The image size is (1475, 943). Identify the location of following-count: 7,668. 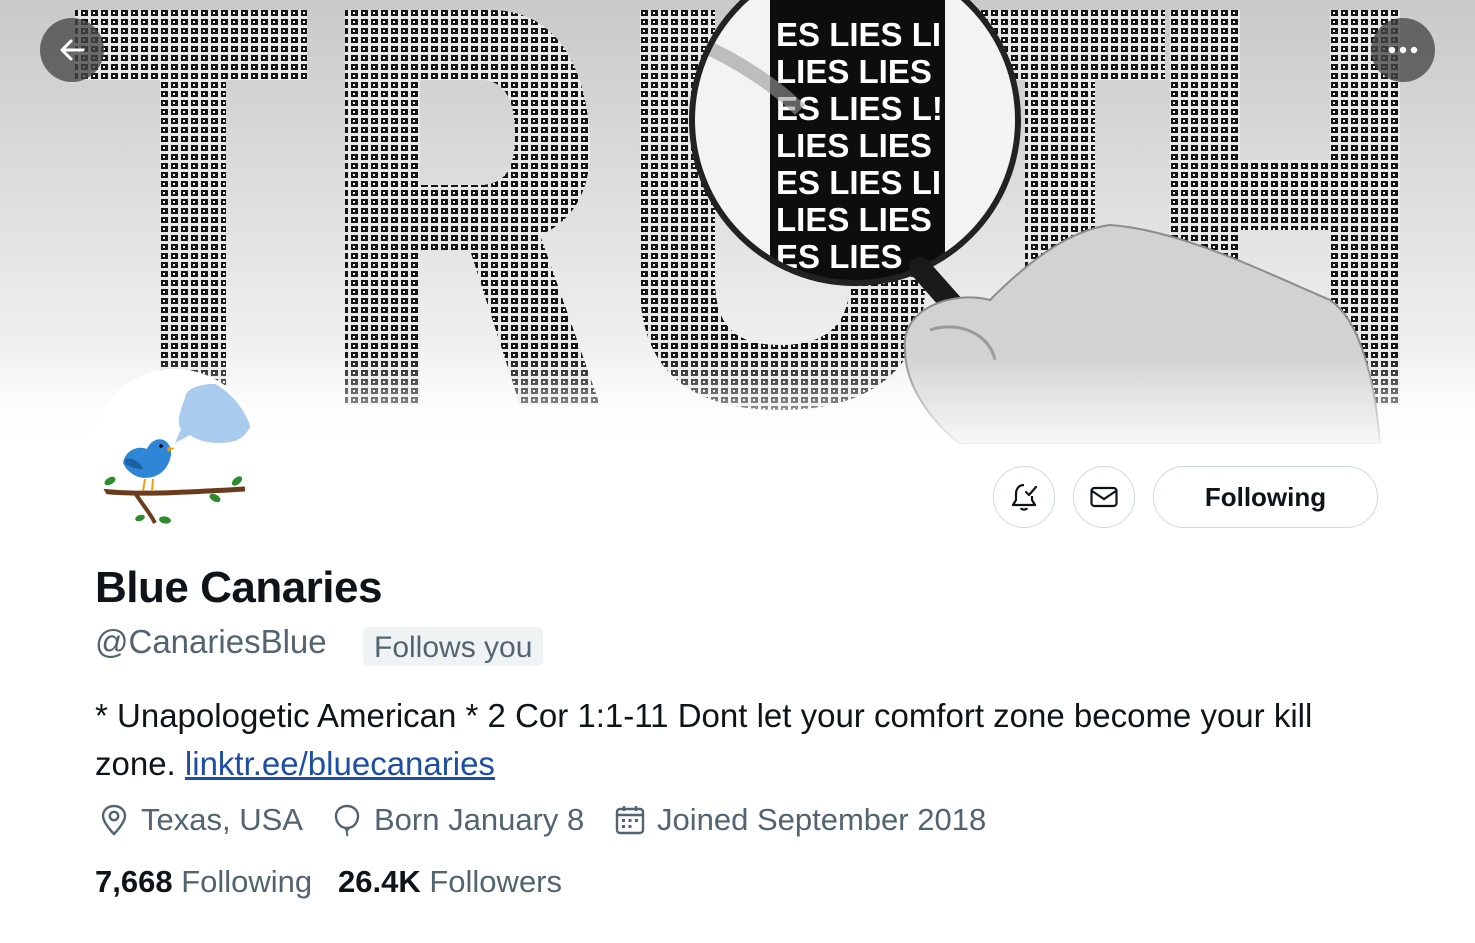
(134, 881).